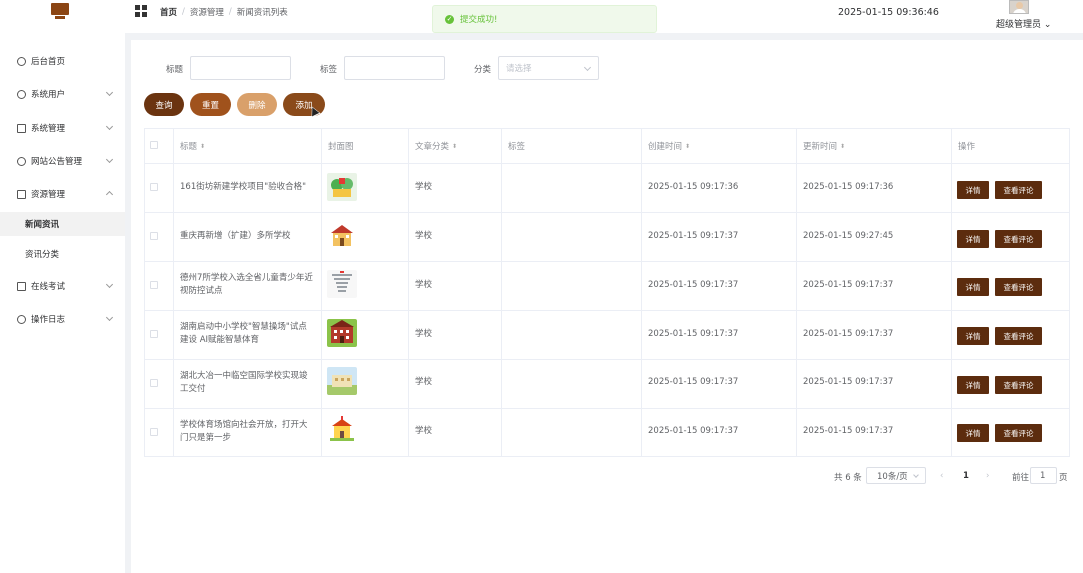 The height and width of the screenshot is (573, 1083). What do you see at coordinates (848, 187) in the screenshot?
I see `news-updated: 2025-01-15 09:17:36` at bounding box center [848, 187].